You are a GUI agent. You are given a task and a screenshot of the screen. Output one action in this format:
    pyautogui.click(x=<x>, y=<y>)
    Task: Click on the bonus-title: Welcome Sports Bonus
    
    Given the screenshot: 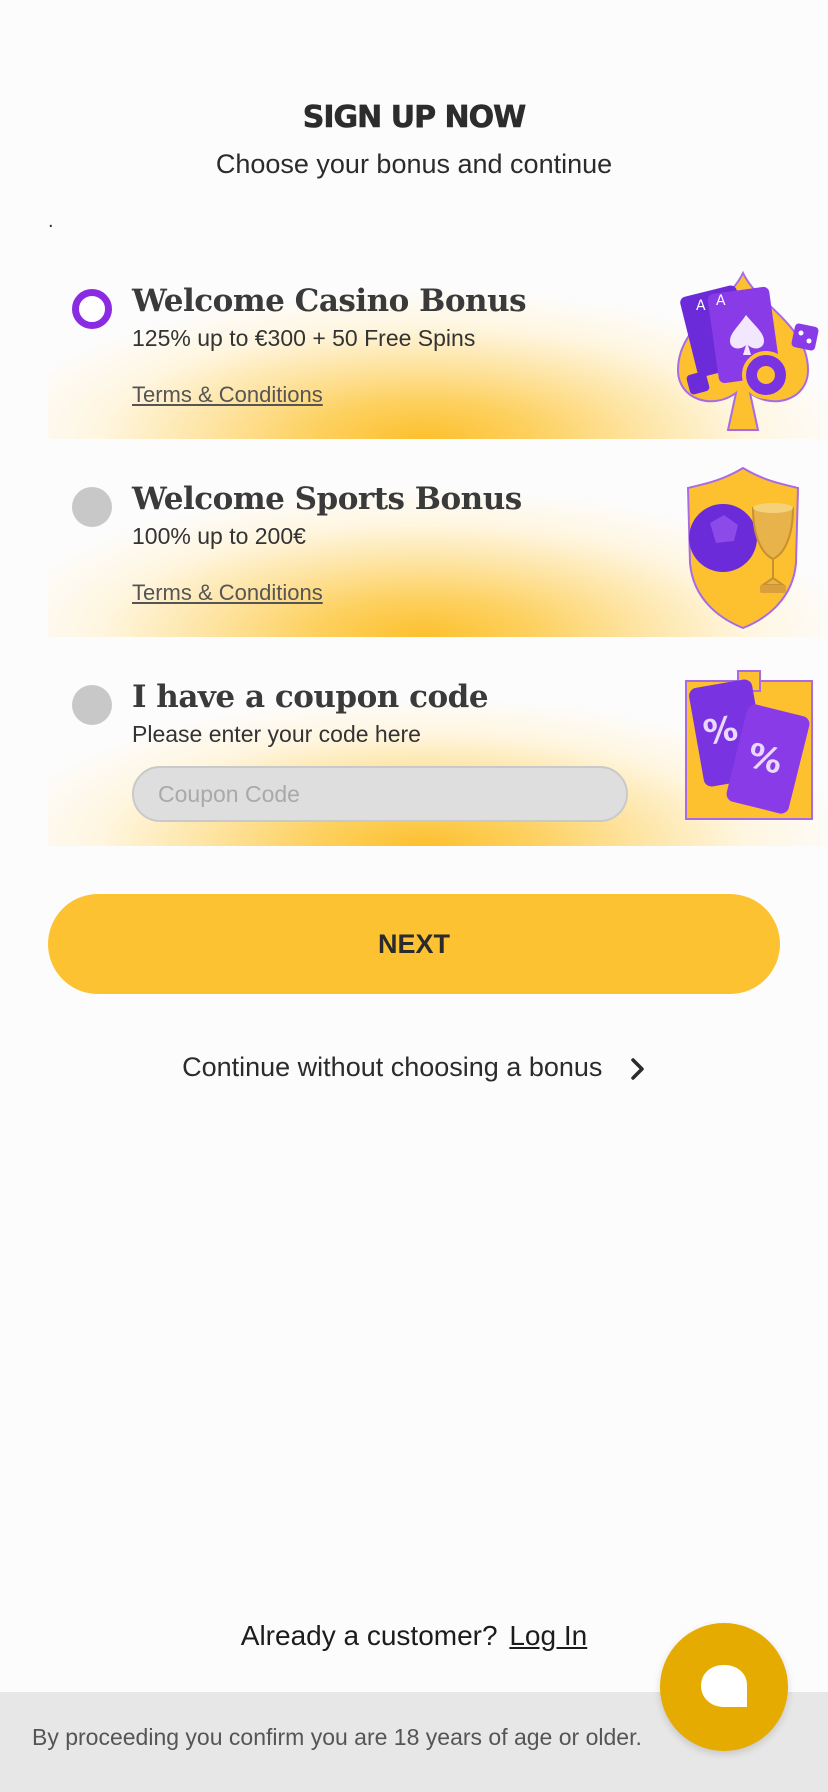 What is the action you would take?
    pyautogui.click(x=327, y=499)
    